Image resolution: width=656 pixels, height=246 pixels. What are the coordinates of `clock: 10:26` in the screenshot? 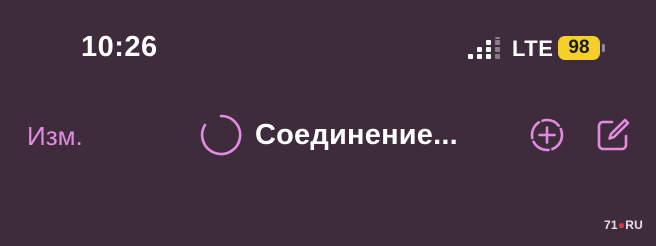 It's located at (119, 47).